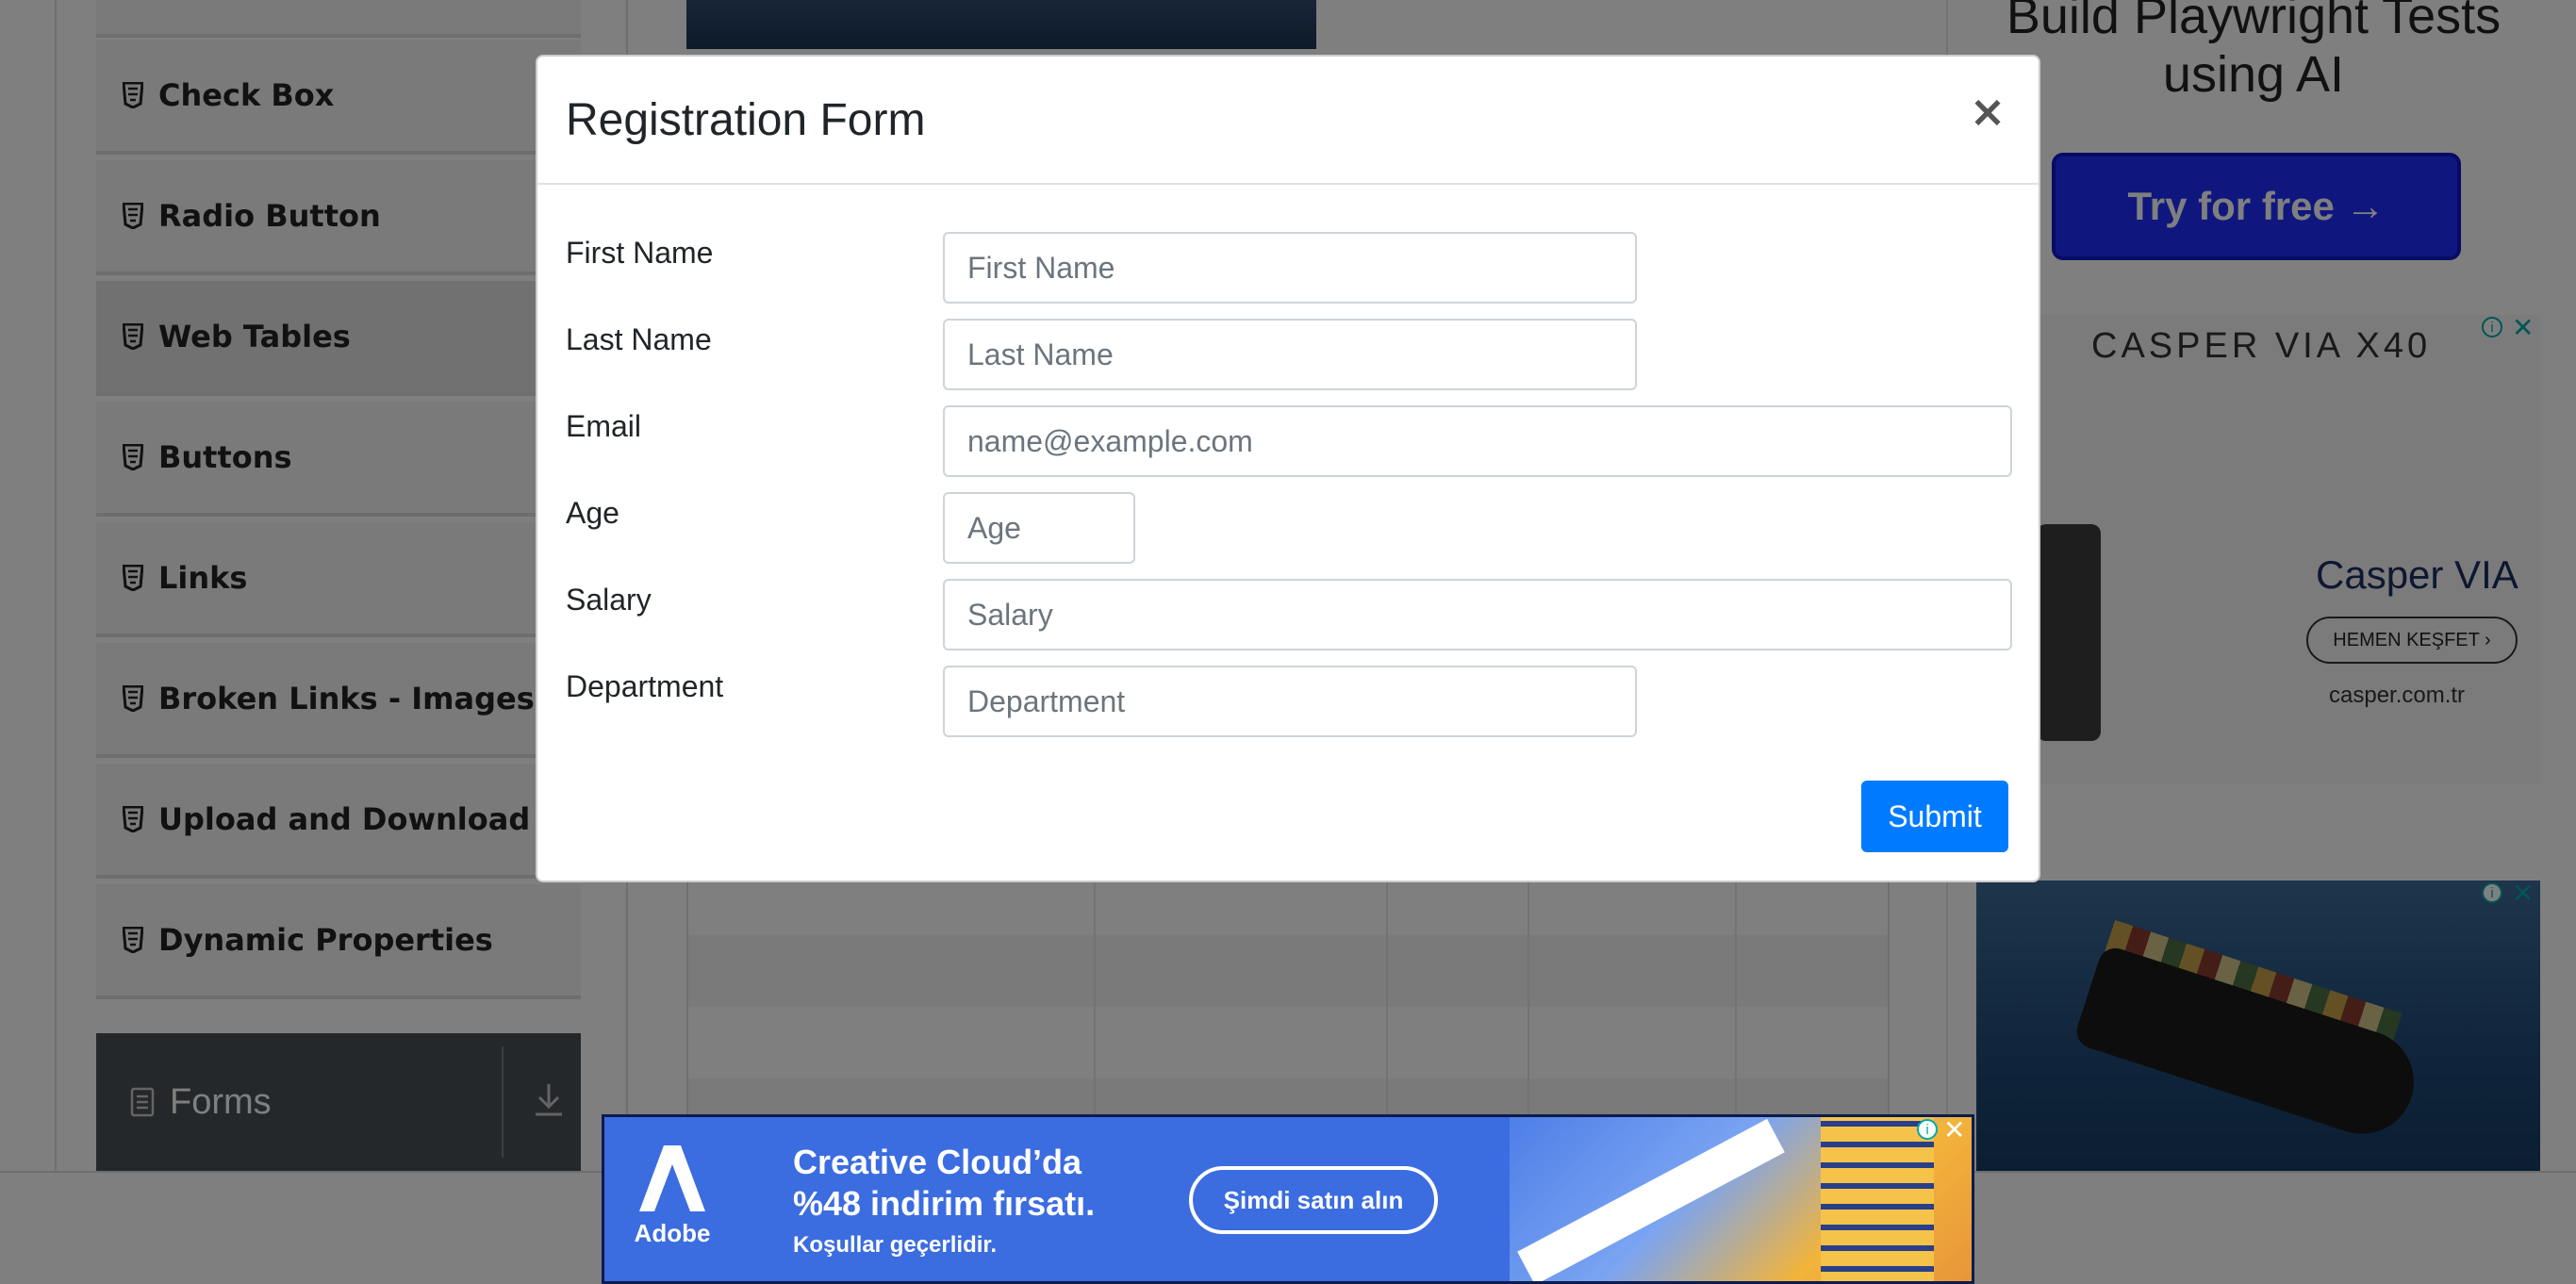  Describe the element at coordinates (1290, 268) in the screenshot. I see `first-name-input` at that location.